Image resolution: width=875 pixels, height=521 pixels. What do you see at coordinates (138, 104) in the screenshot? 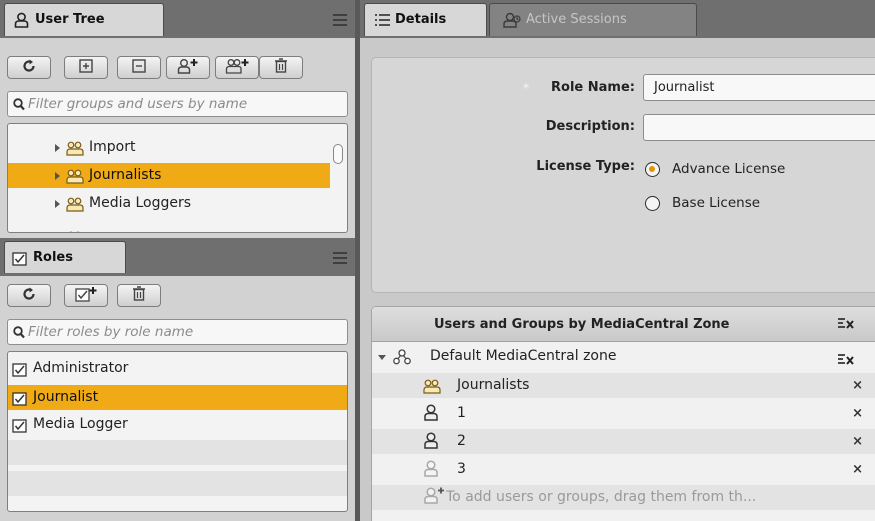
I see `user-filter-placeholder: Filter groups and users by name` at bounding box center [138, 104].